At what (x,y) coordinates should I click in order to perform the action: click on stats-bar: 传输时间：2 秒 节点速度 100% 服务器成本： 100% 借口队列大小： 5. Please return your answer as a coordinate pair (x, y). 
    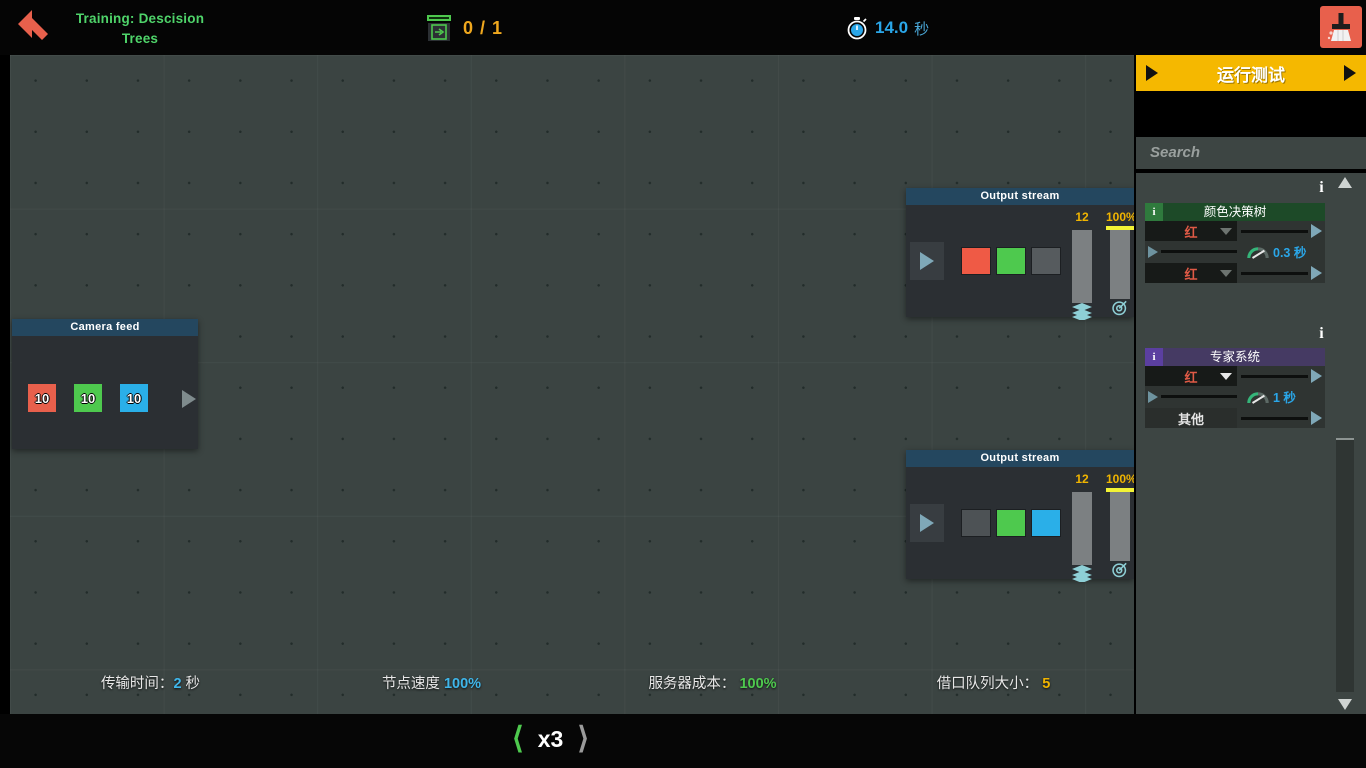
    Looking at the image, I should click on (572, 687).